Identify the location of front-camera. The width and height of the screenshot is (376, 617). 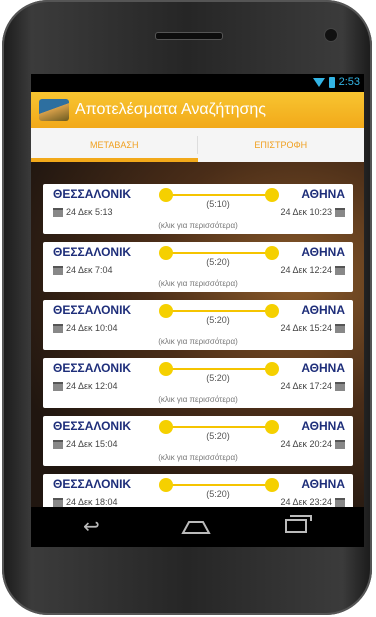
(331, 35).